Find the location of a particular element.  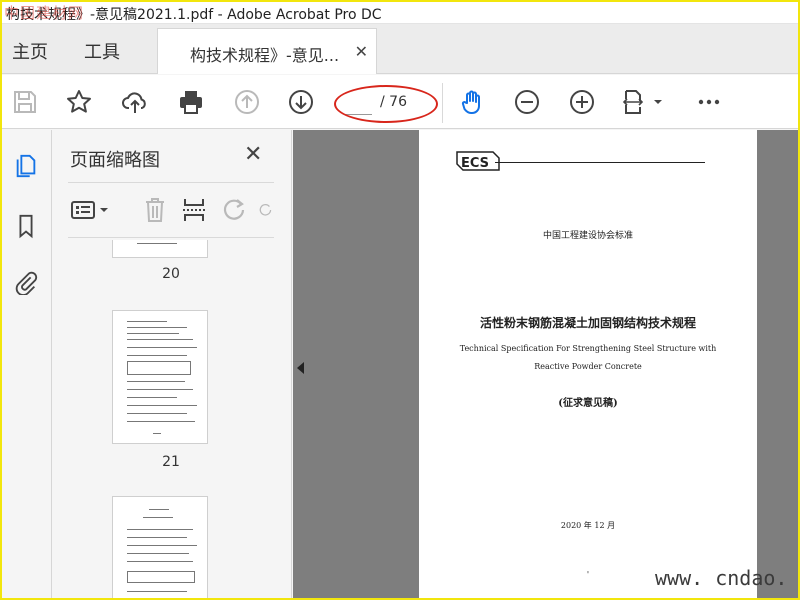

tab-tools: 工具 is located at coordinates (102, 51).